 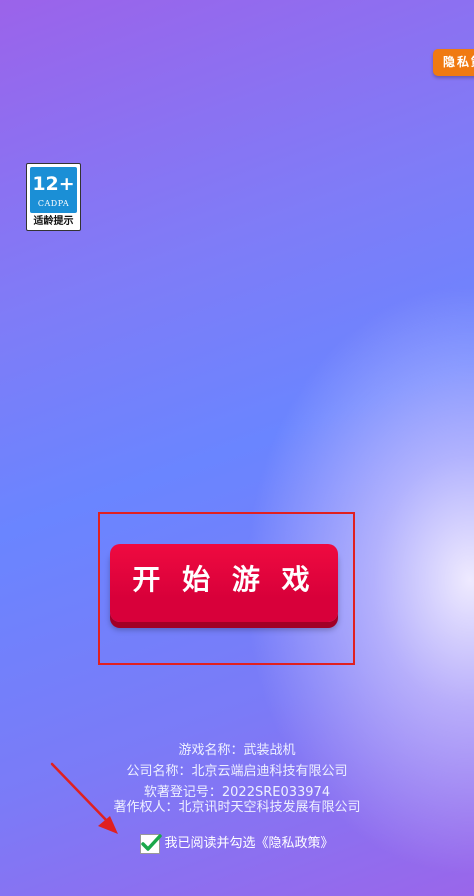 I want to click on annotation-arrow-icon, so click(x=84, y=798).